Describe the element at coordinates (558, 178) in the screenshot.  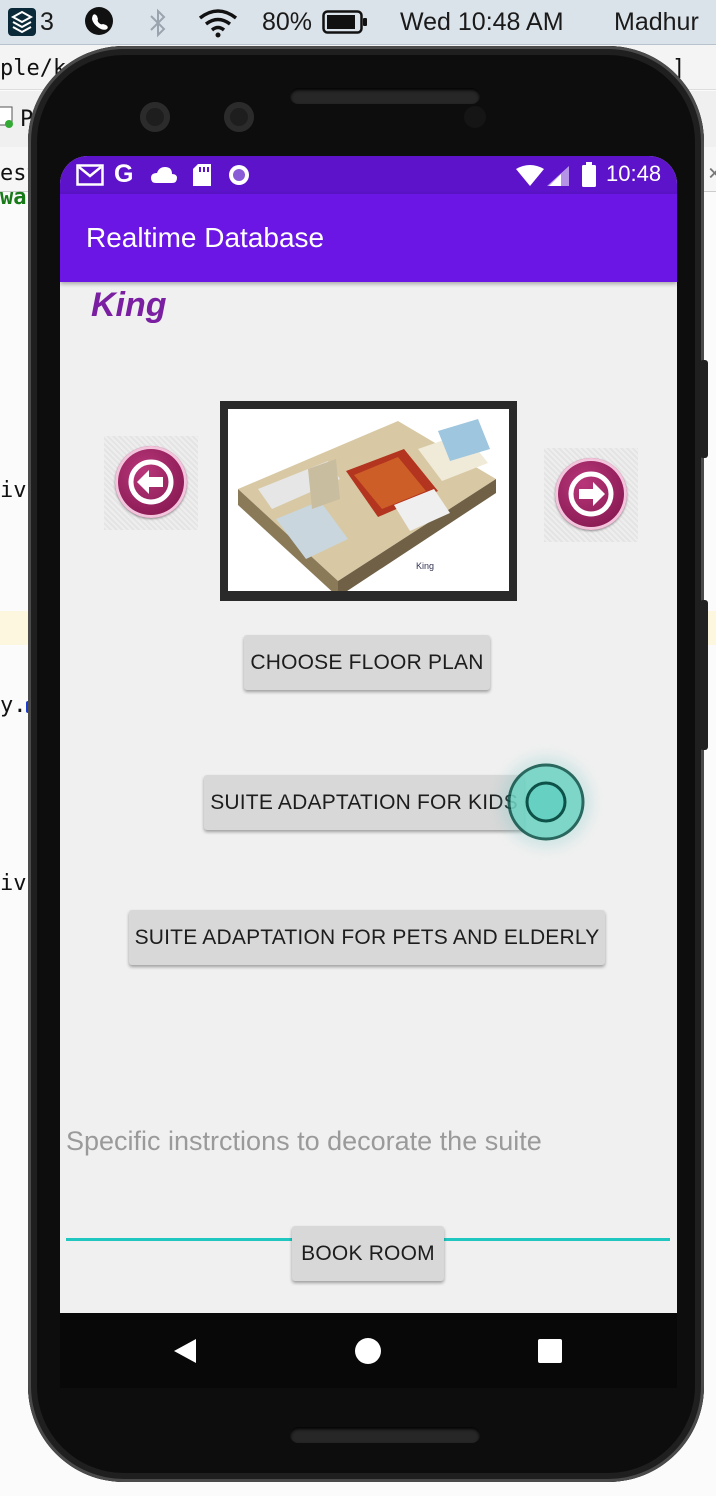
I see `signal-icon` at that location.